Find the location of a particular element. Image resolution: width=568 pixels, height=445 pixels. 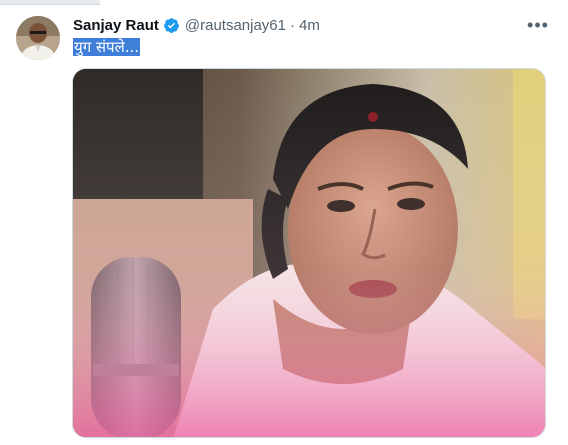

tweet-header: Sanjay Raut @rautsanjay61 · 4m is located at coordinates (196, 25).